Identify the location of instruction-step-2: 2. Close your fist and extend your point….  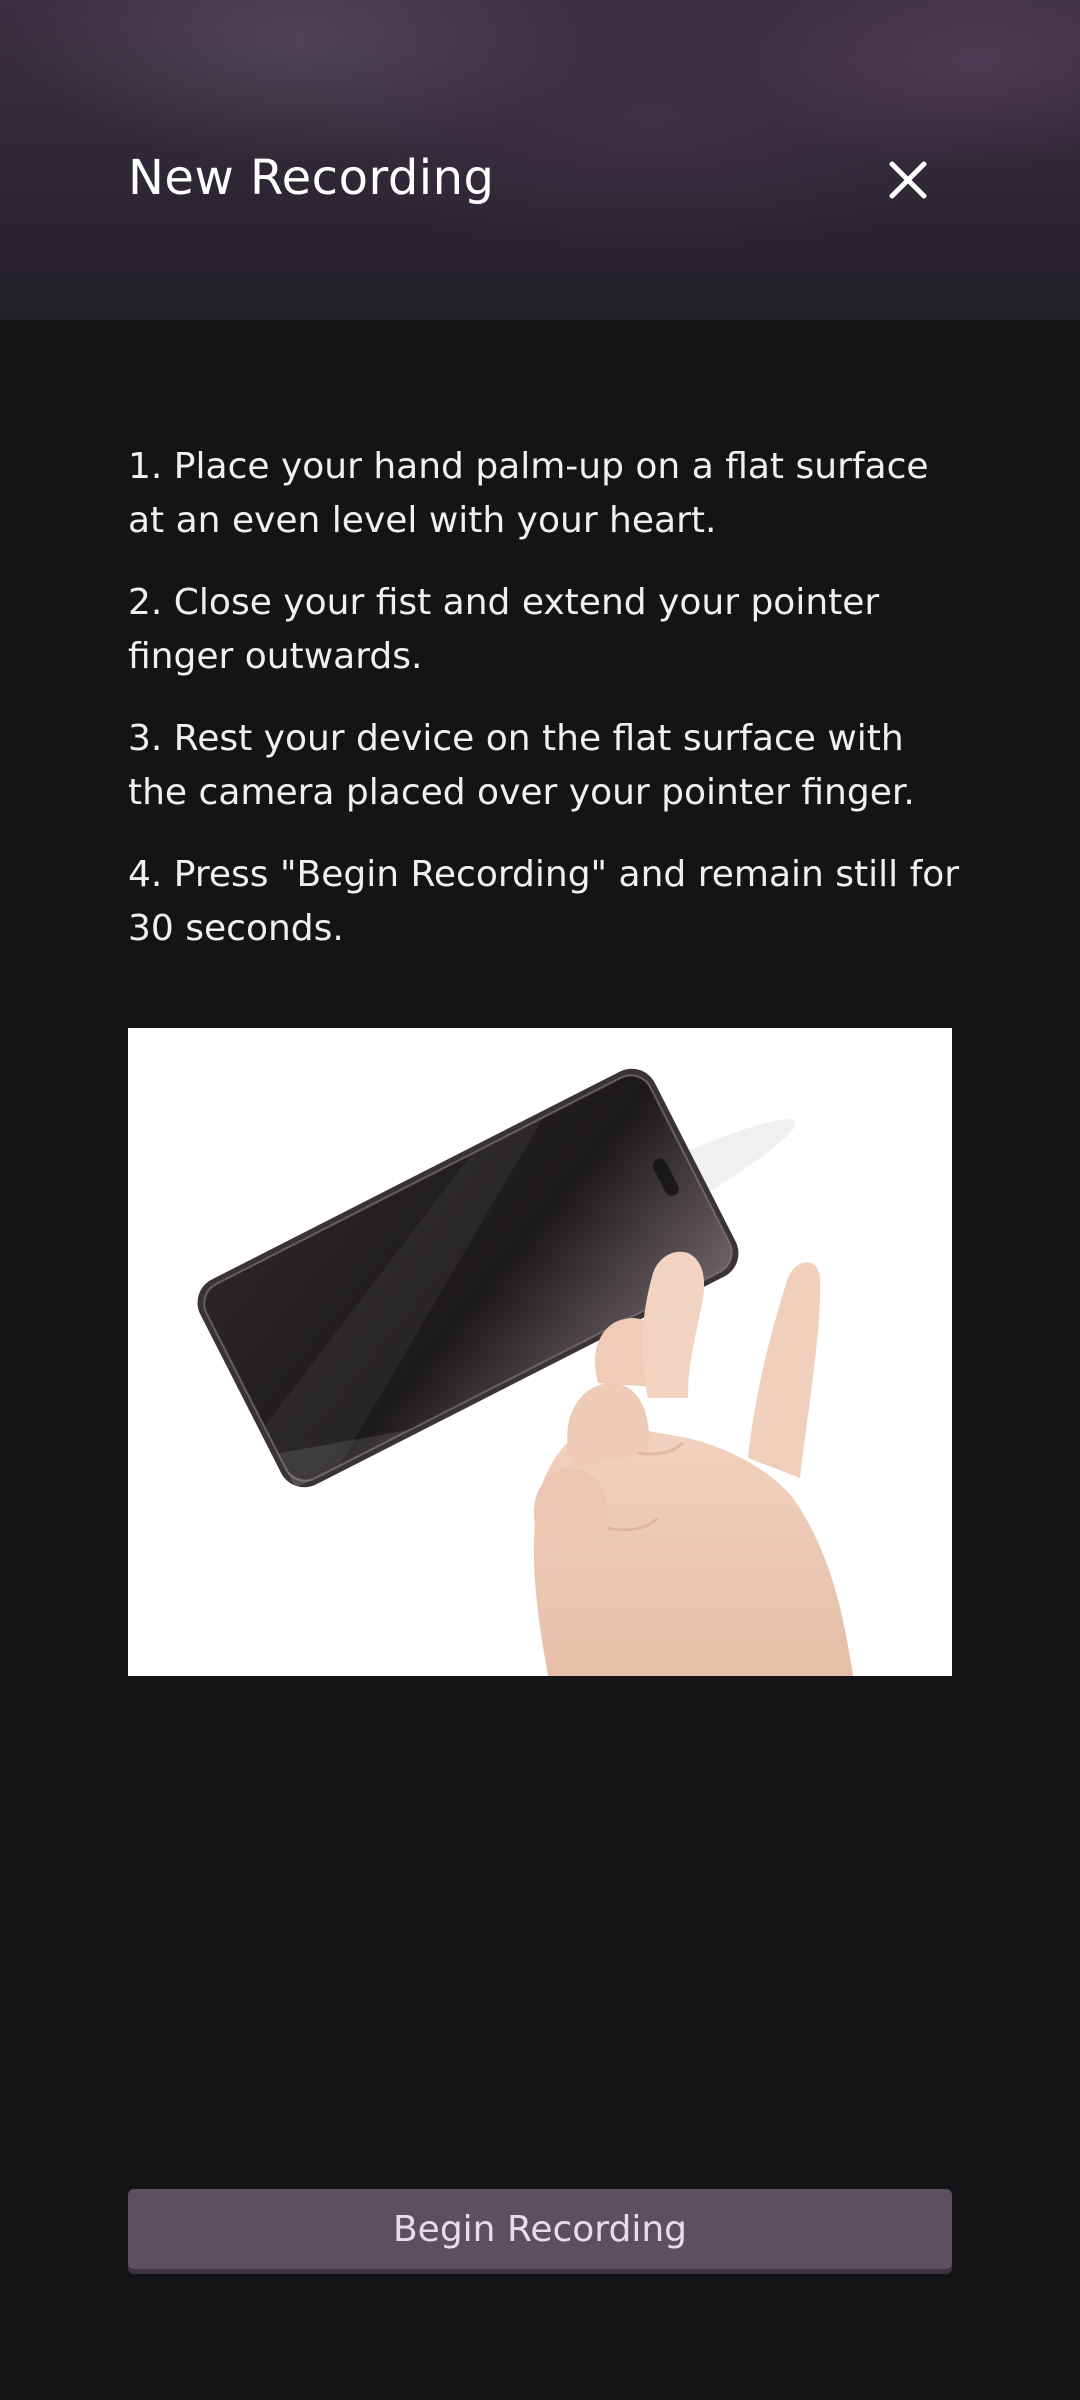
(504, 629).